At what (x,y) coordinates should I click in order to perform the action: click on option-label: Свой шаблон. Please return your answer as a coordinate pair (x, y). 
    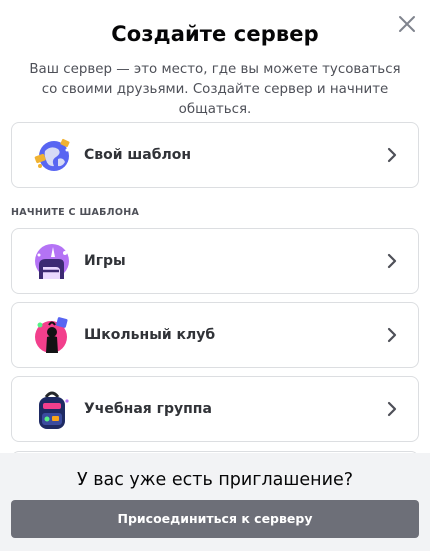
    Looking at the image, I should click on (138, 155).